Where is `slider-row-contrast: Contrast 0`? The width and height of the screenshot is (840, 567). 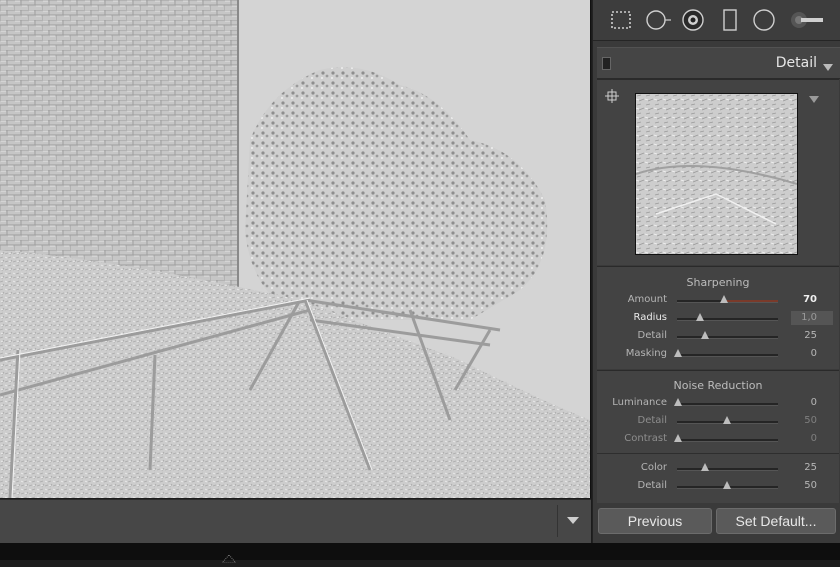
slider-row-contrast: Contrast 0 is located at coordinates (718, 440).